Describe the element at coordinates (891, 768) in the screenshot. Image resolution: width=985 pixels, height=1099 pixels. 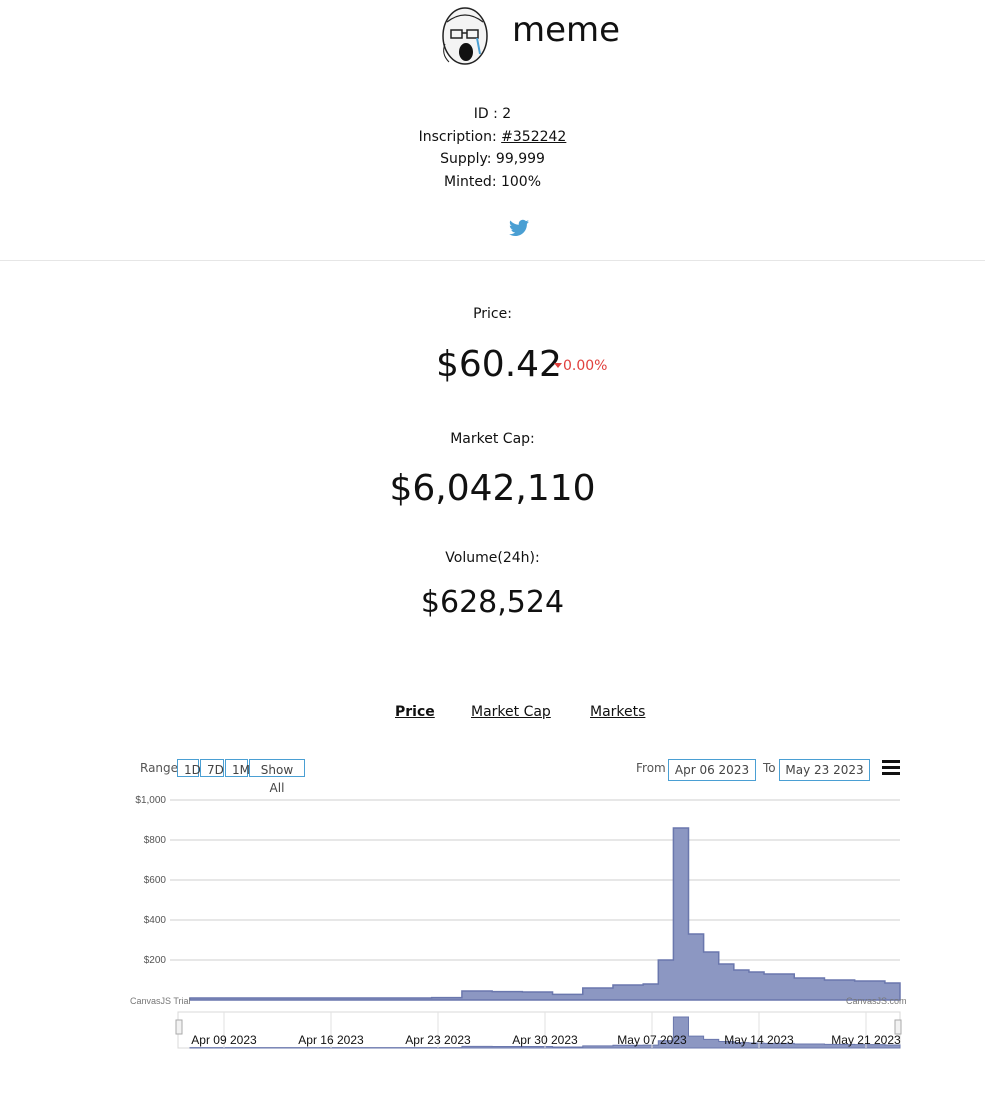
I see `hamburger-menu-icon` at that location.